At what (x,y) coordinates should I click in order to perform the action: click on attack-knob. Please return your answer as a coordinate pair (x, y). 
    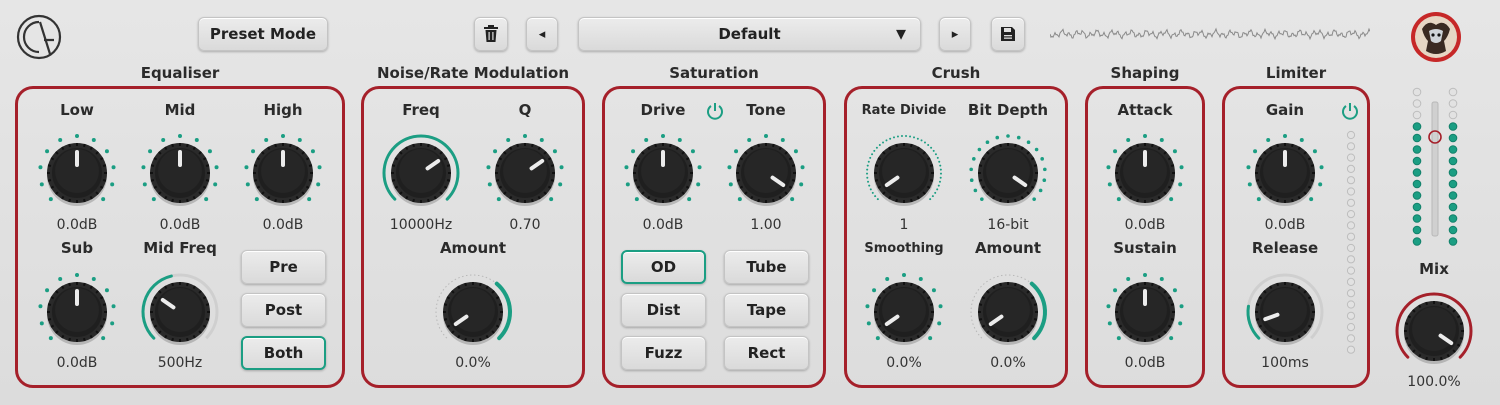
    Looking at the image, I should click on (1145, 175).